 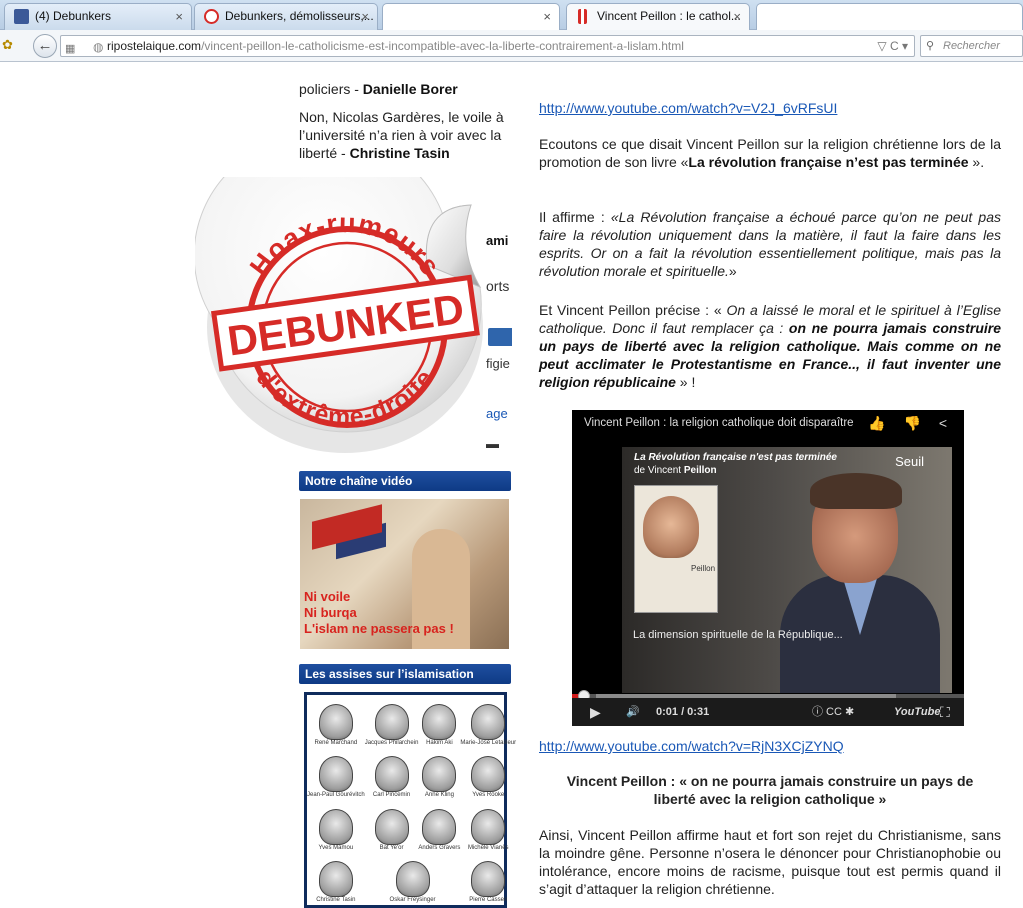 What do you see at coordinates (391, 742) in the screenshot?
I see `portrait-name: Jacques Philarchein` at bounding box center [391, 742].